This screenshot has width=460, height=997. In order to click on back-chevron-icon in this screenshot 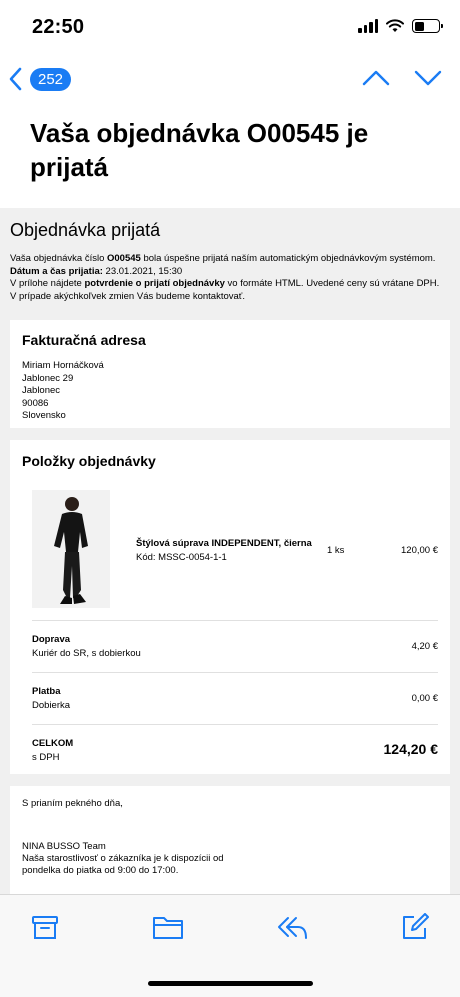, I will do `click(15, 79)`.